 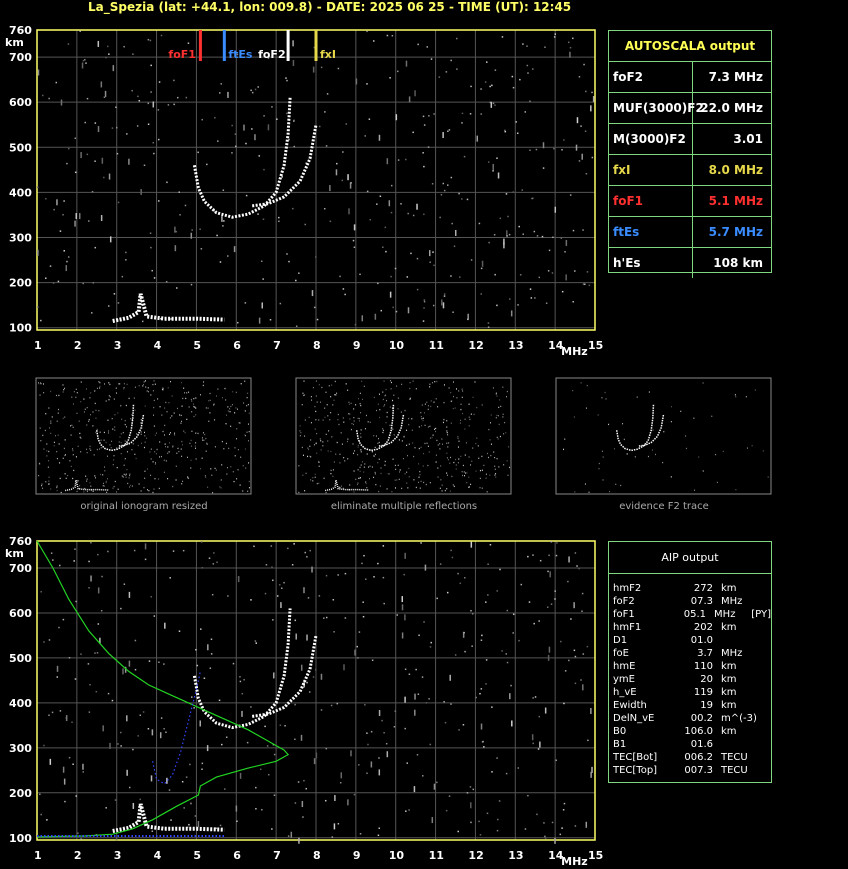 What do you see at coordinates (627, 588) in the screenshot?
I see `aip-key: hmF2` at bounding box center [627, 588].